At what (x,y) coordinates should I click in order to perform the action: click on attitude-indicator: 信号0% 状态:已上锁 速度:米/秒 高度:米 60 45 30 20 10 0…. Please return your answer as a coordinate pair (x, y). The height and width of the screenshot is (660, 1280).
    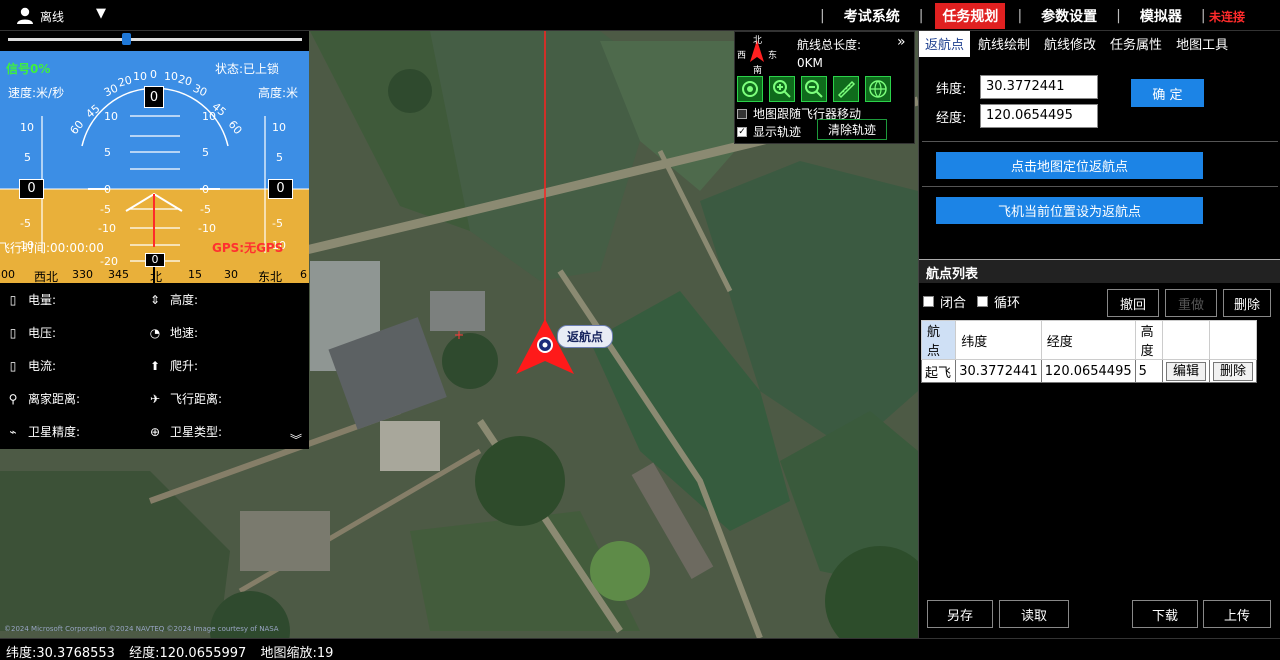
    Looking at the image, I should click on (154, 167).